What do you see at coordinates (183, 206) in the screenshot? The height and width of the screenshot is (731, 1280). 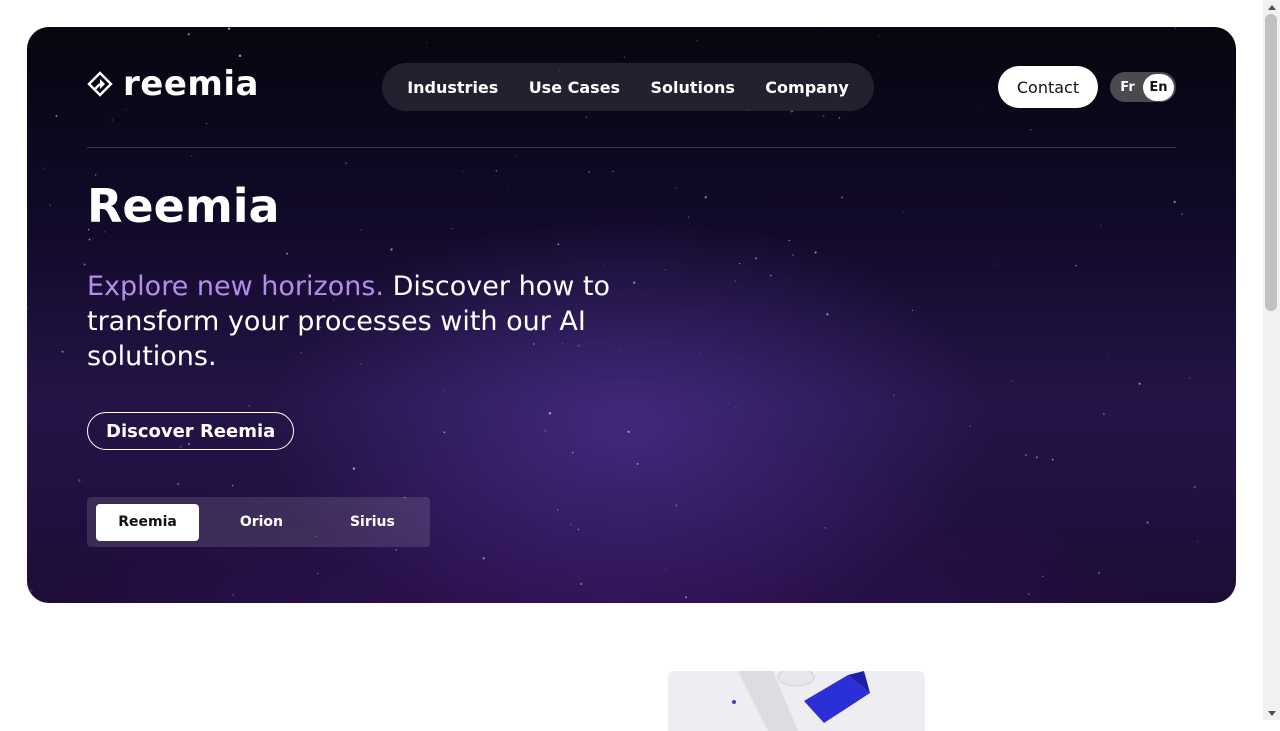 I see `page-title: Reemia` at bounding box center [183, 206].